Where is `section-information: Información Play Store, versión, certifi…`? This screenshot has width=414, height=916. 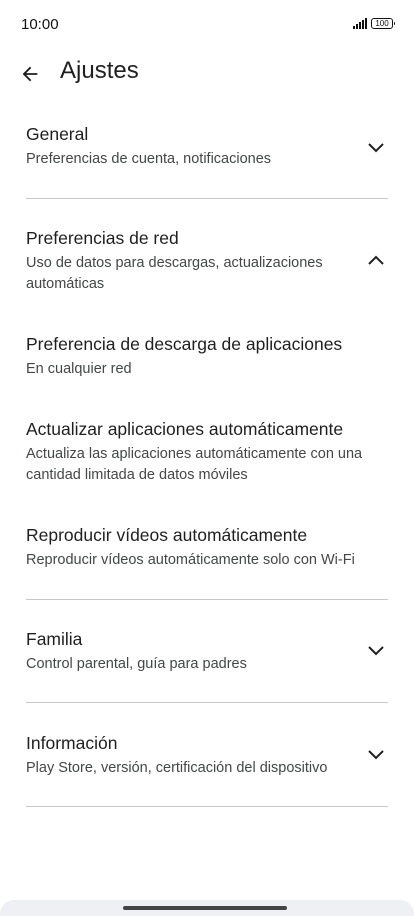 section-information: Información Play Store, versión, certifi… is located at coordinates (207, 755).